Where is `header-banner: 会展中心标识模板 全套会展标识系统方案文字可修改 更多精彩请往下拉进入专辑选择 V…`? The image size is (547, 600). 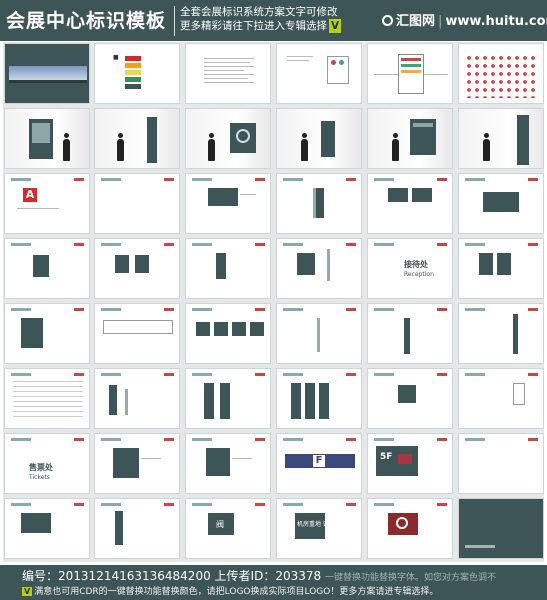 header-banner: 会展中心标识模板 全套会展标识系统方案文字可修改 更多精彩请往下拉进入专辑选择 V… is located at coordinates (273, 20).